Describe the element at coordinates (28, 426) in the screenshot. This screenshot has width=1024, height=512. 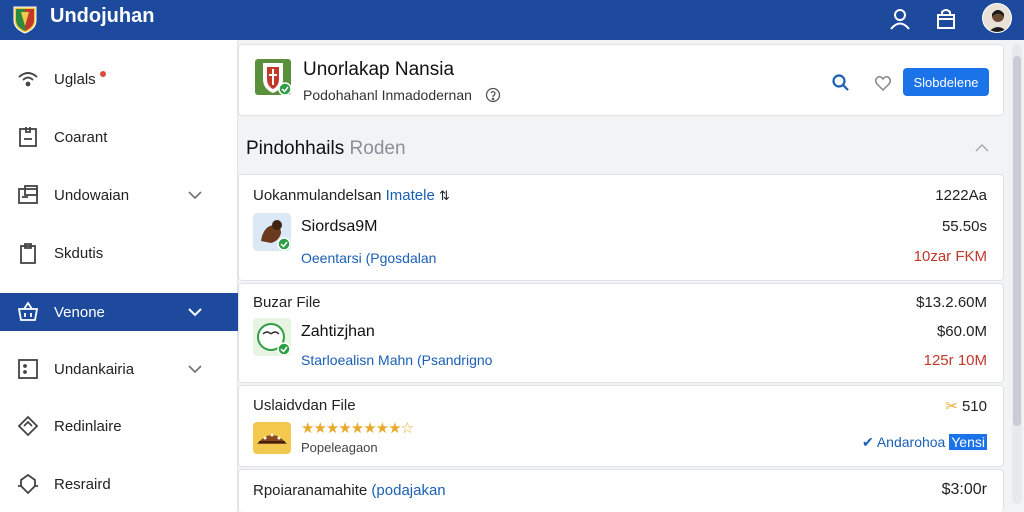
I see `tag-icon` at that location.